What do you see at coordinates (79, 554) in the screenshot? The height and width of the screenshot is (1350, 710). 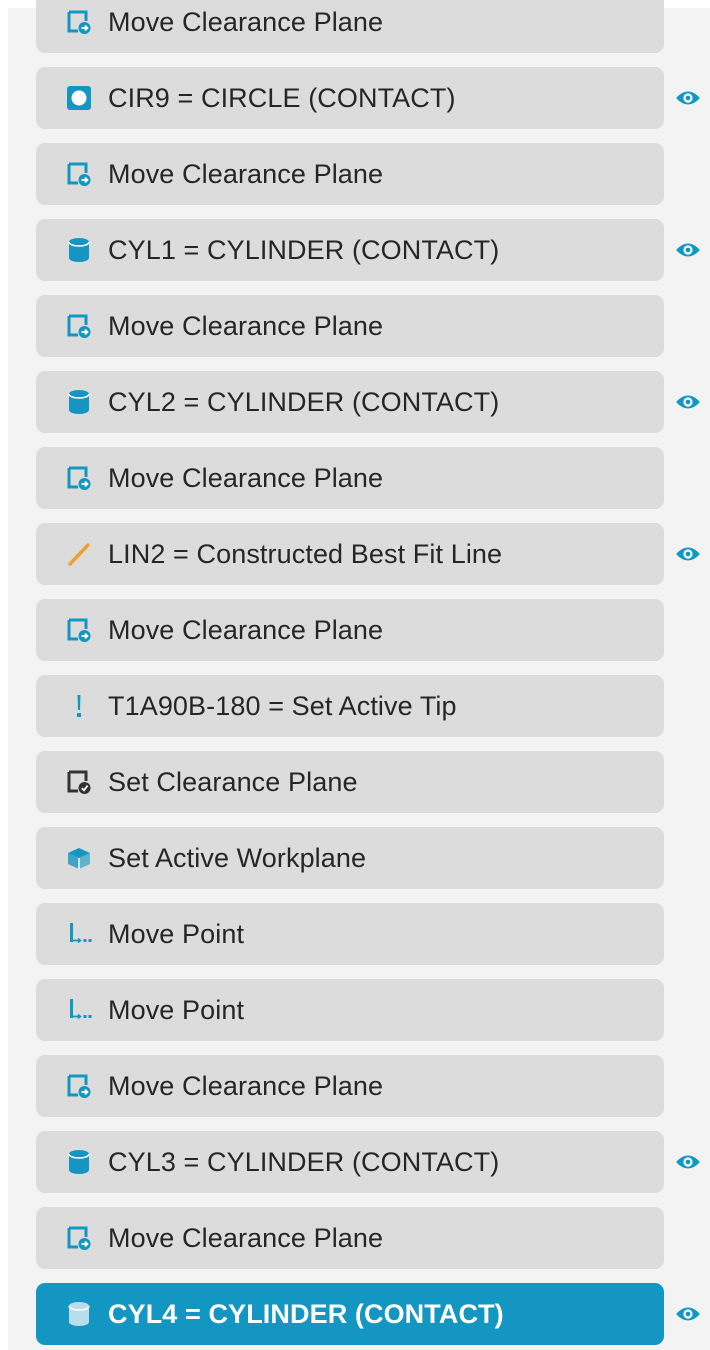 I see `line-icon` at bounding box center [79, 554].